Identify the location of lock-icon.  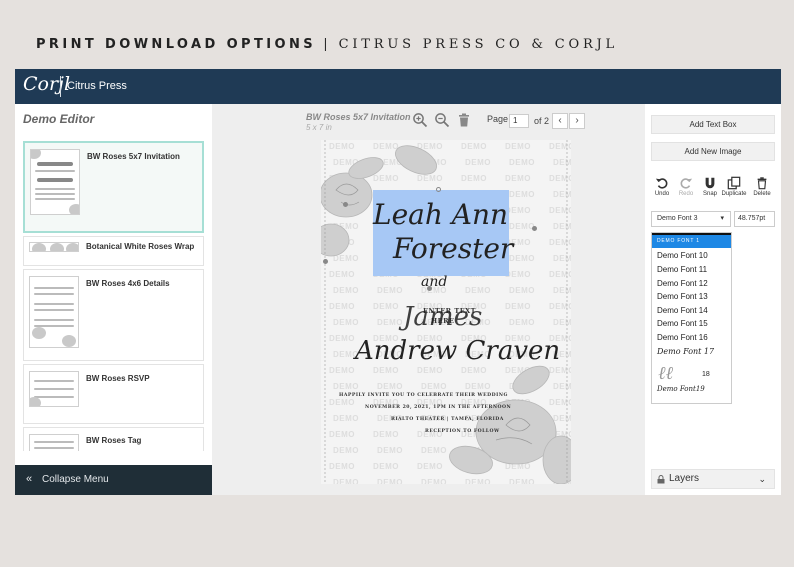
(661, 479).